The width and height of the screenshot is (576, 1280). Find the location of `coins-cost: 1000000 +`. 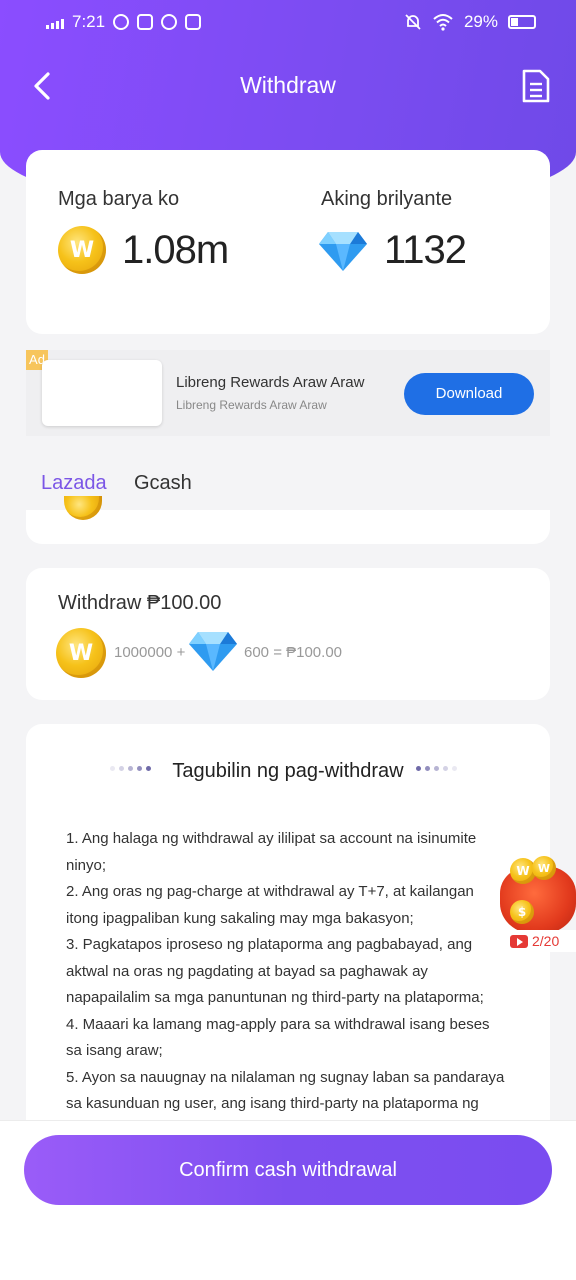

coins-cost: 1000000 + is located at coordinates (150, 652).